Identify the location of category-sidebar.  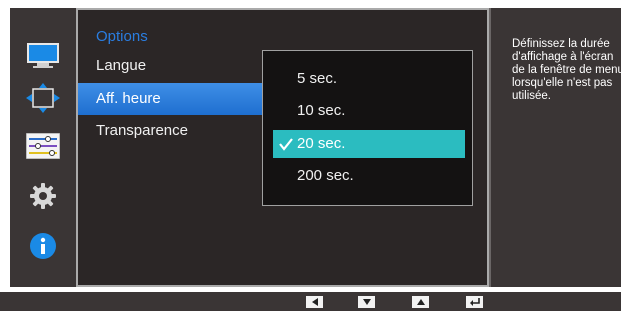
(43, 147).